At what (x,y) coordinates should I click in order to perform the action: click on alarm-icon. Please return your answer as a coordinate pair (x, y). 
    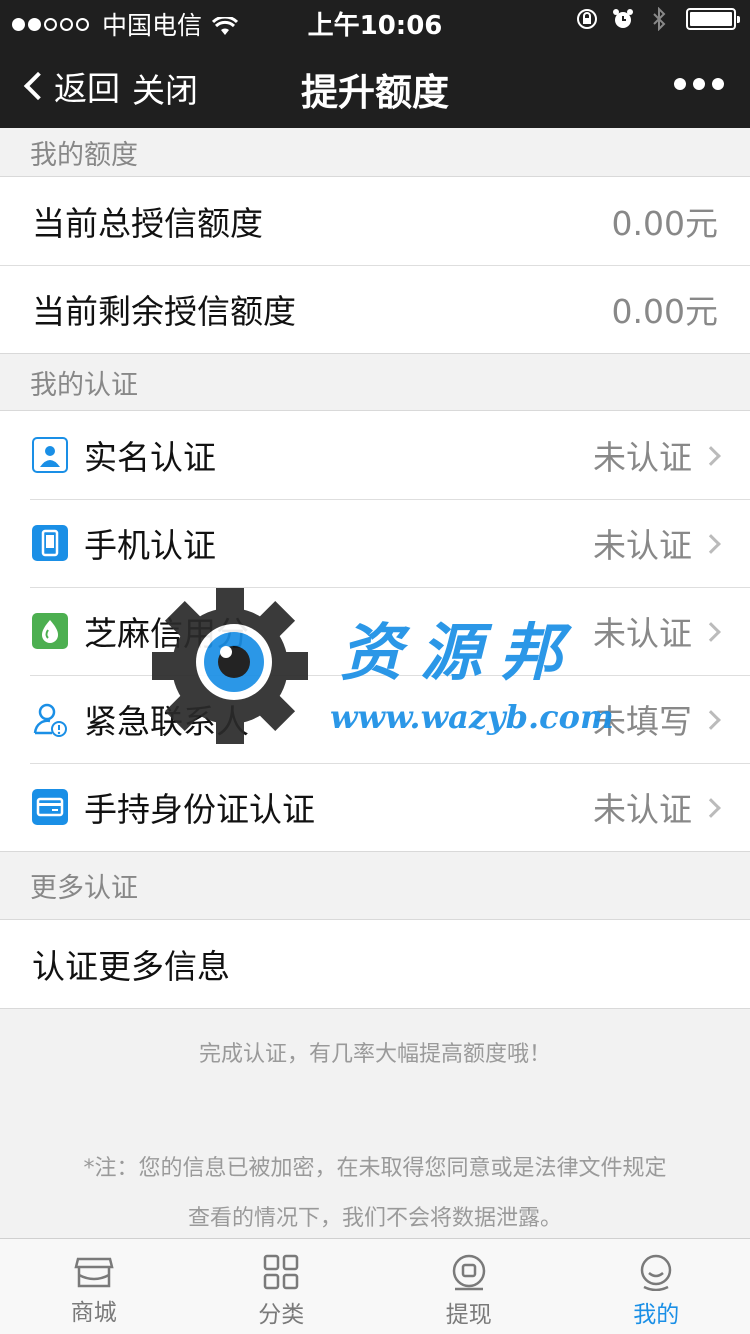
    Looking at the image, I should click on (623, 19).